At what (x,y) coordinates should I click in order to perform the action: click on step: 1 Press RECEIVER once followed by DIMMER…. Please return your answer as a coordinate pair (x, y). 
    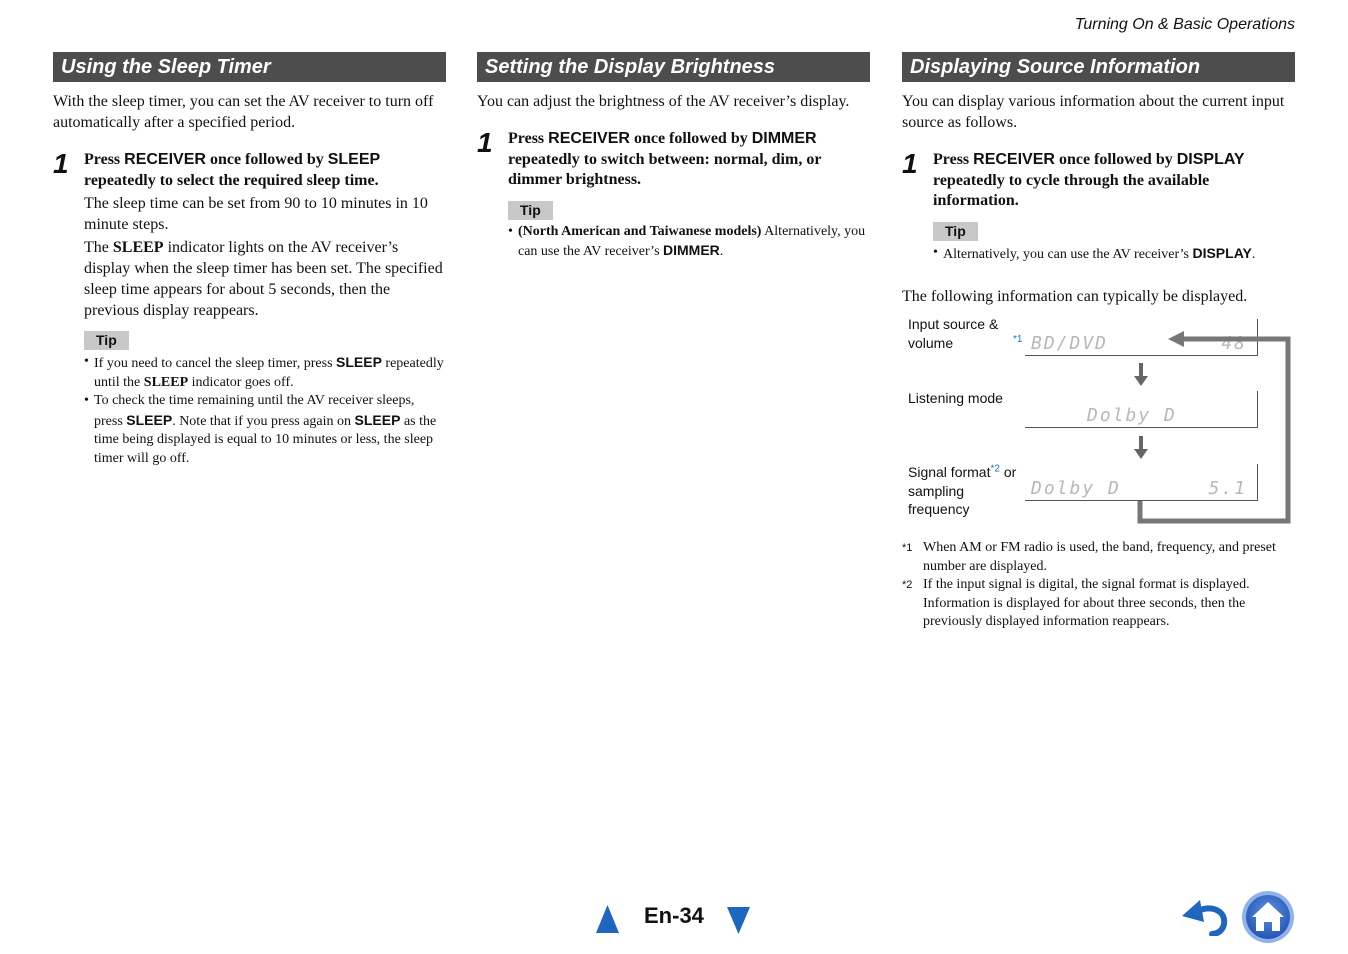
    Looking at the image, I should click on (673, 195).